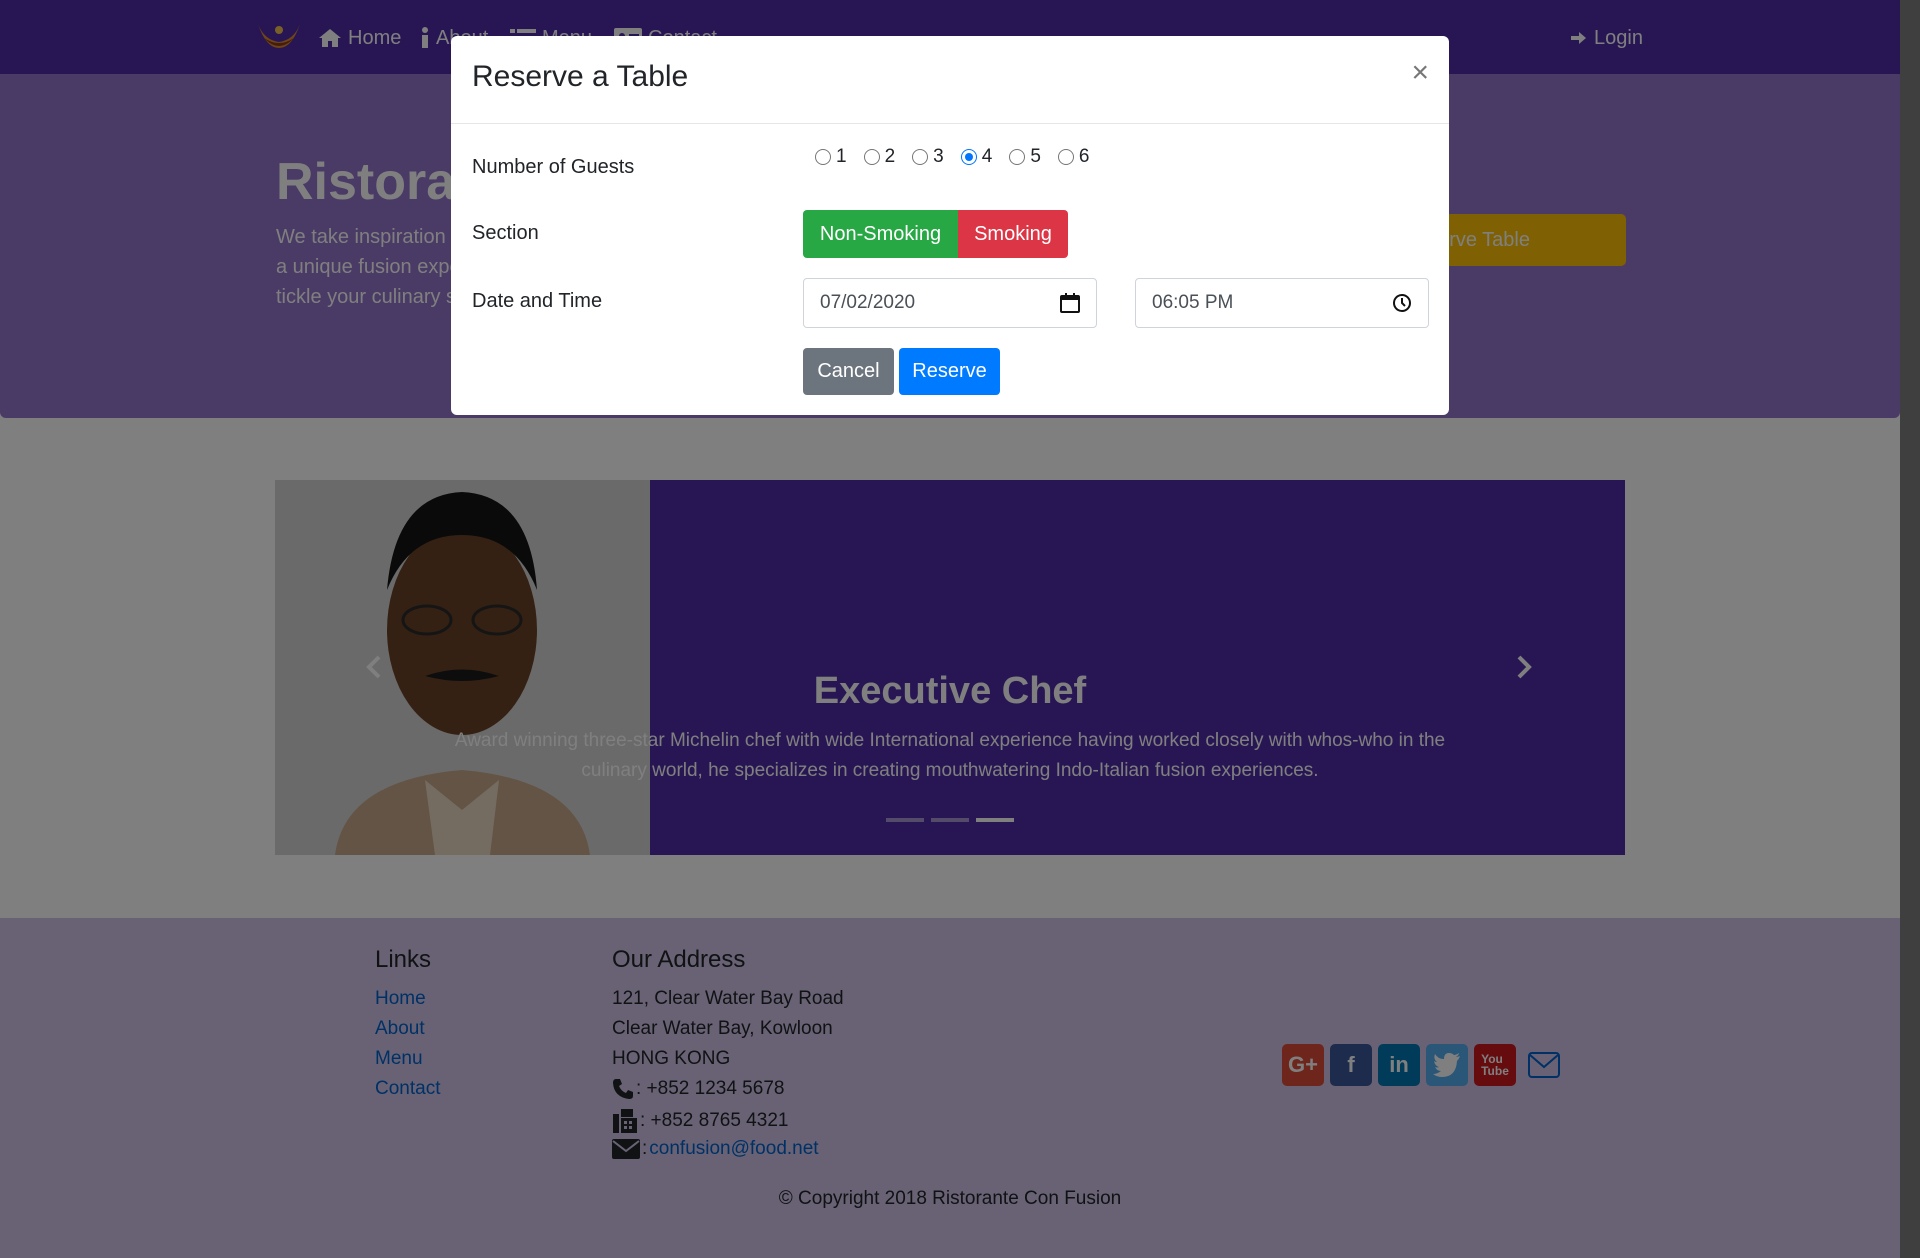  I want to click on guest-option-1: 1, so click(831, 157).